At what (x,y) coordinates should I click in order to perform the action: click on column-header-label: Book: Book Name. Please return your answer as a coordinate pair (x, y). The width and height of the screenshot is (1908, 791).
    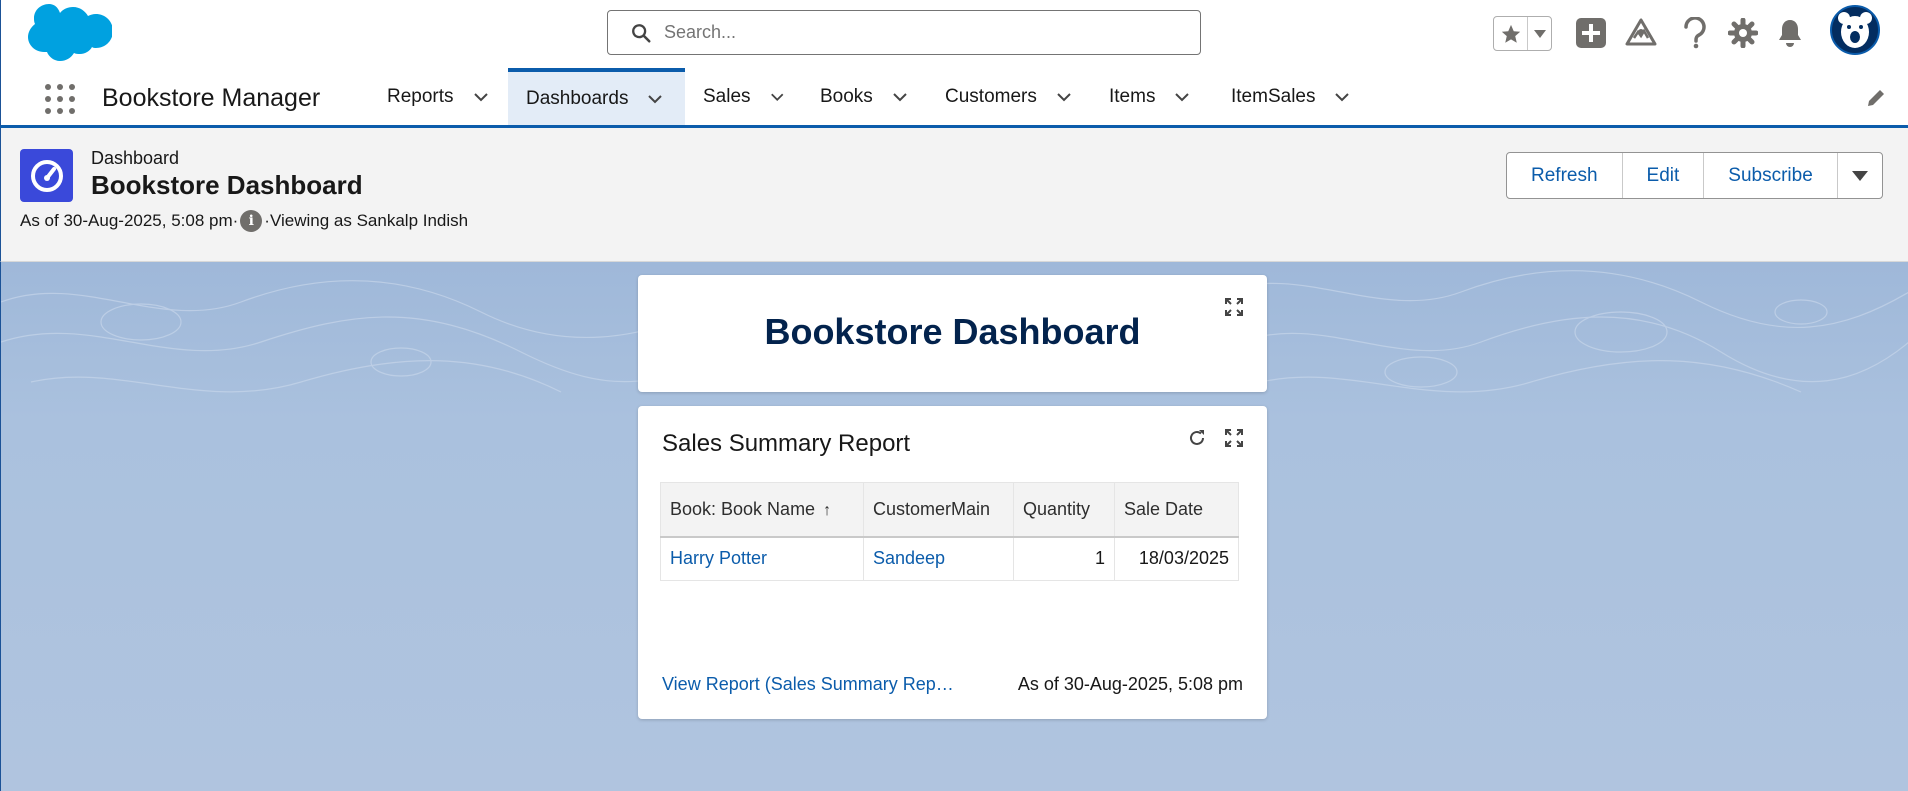
    Looking at the image, I should click on (743, 508).